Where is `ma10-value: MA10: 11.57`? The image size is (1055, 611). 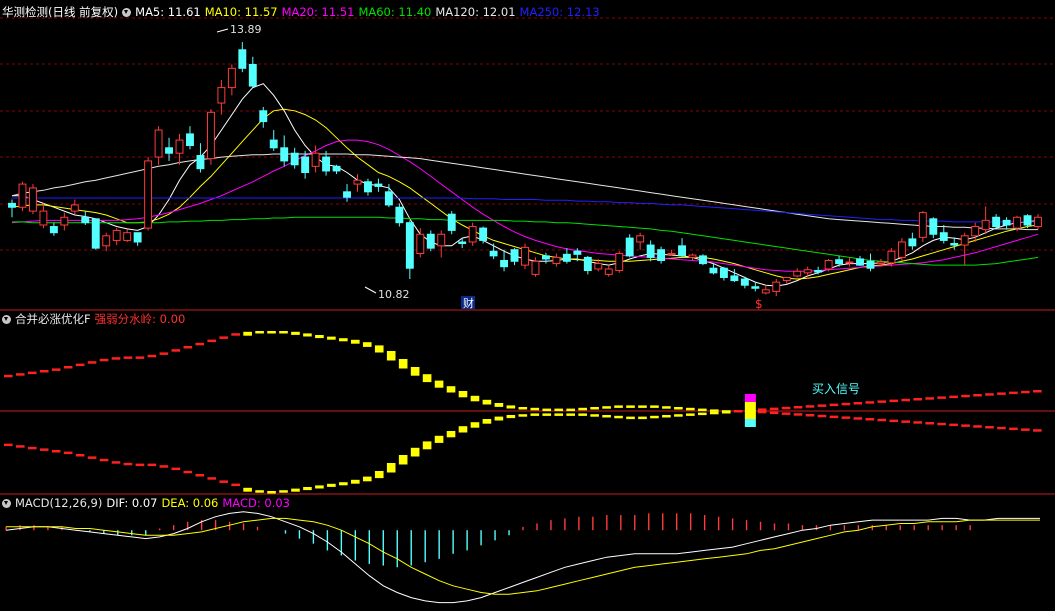 ma10-value: MA10: 11.57 is located at coordinates (241, 12).